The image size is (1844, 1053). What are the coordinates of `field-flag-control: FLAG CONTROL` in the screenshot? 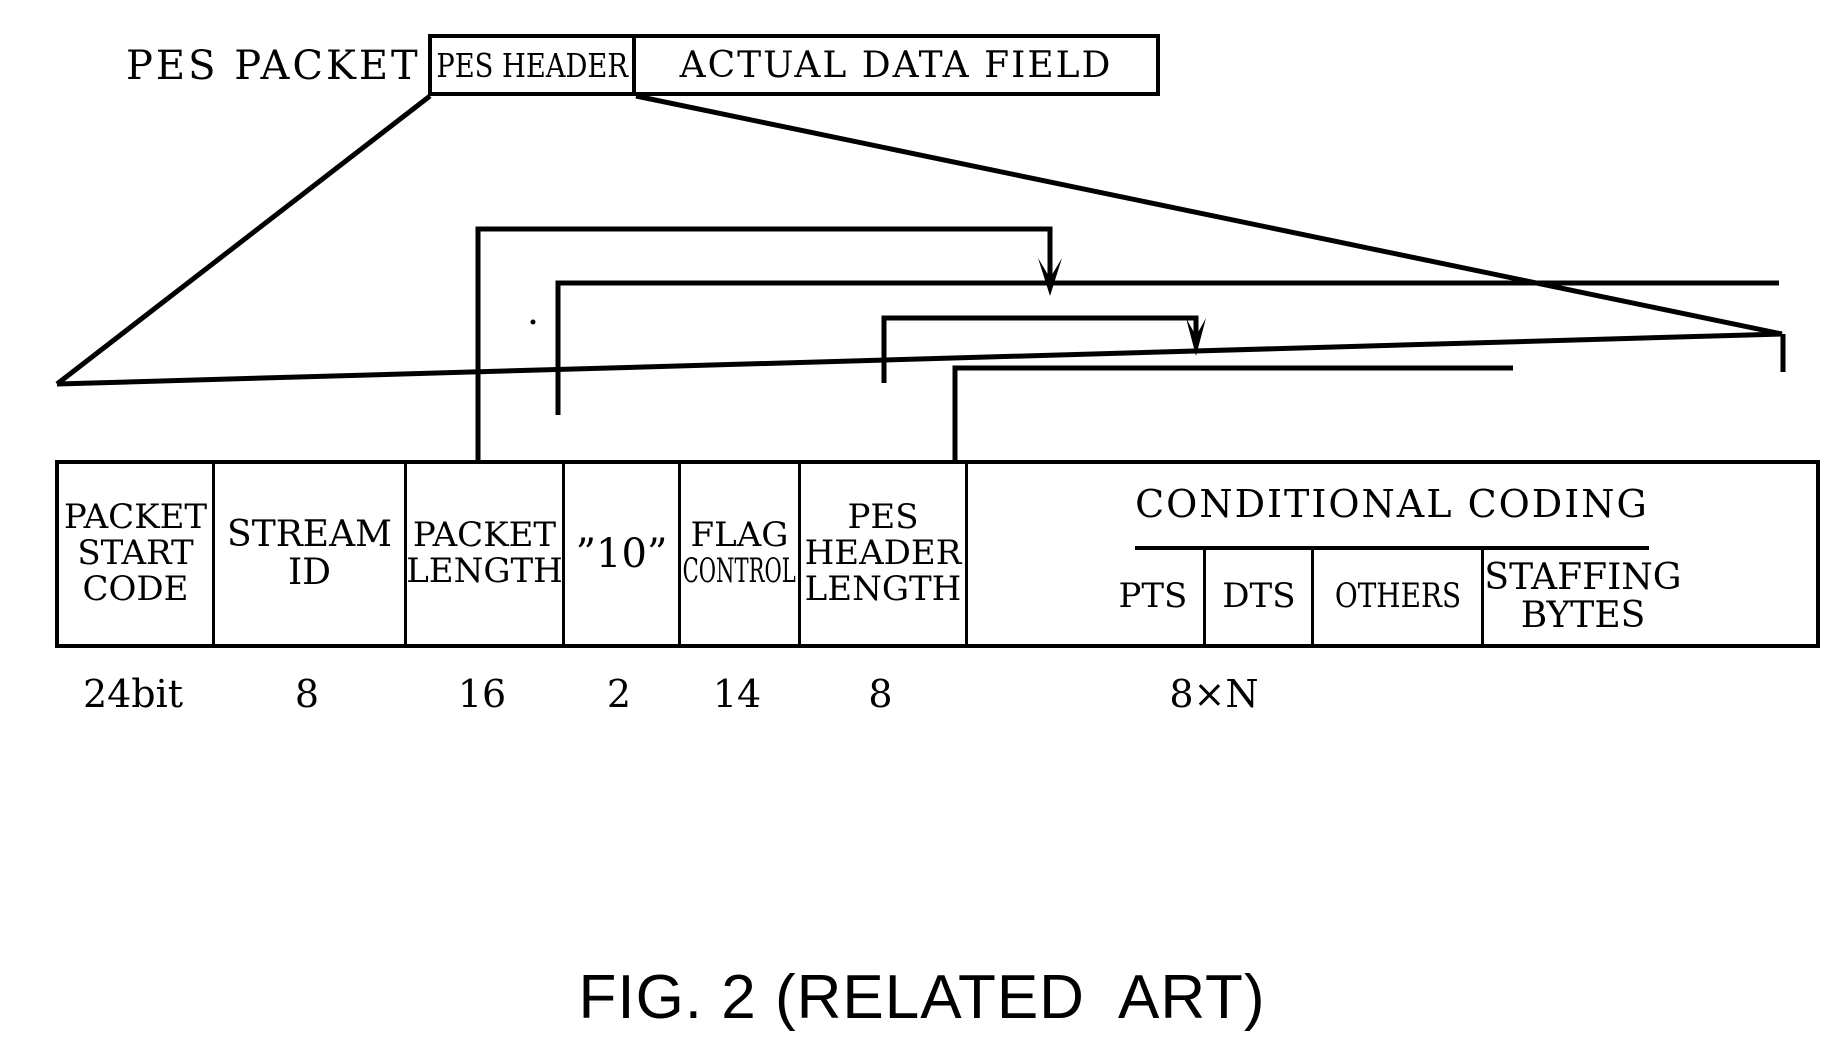 It's located at (741, 554).